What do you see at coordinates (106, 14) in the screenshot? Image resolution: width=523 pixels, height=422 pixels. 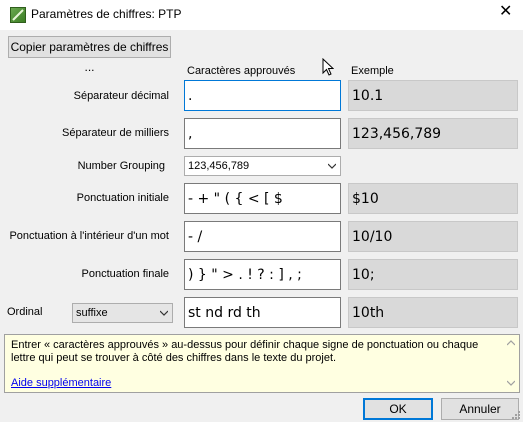 I see `window-title: Paramètres de chiffres: PTP` at bounding box center [106, 14].